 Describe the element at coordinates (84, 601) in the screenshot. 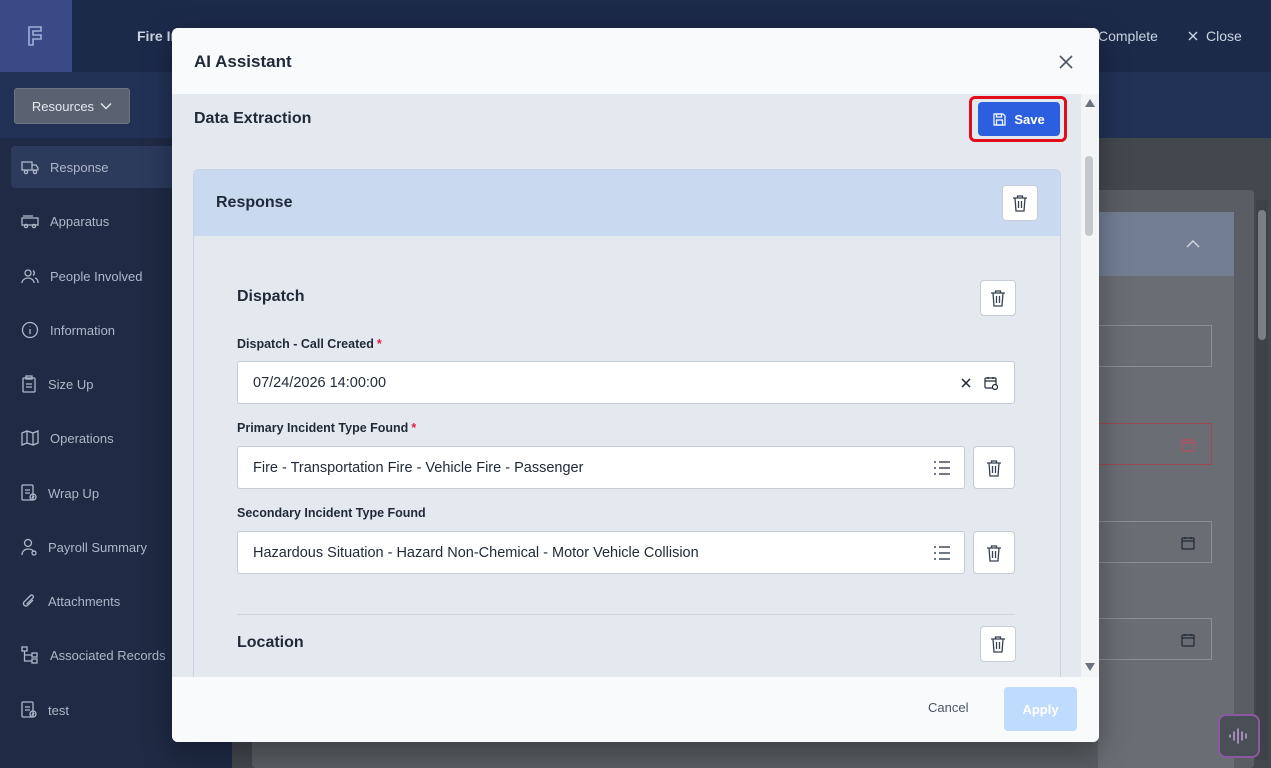

I see `sidebar-item-label: Attachments` at that location.